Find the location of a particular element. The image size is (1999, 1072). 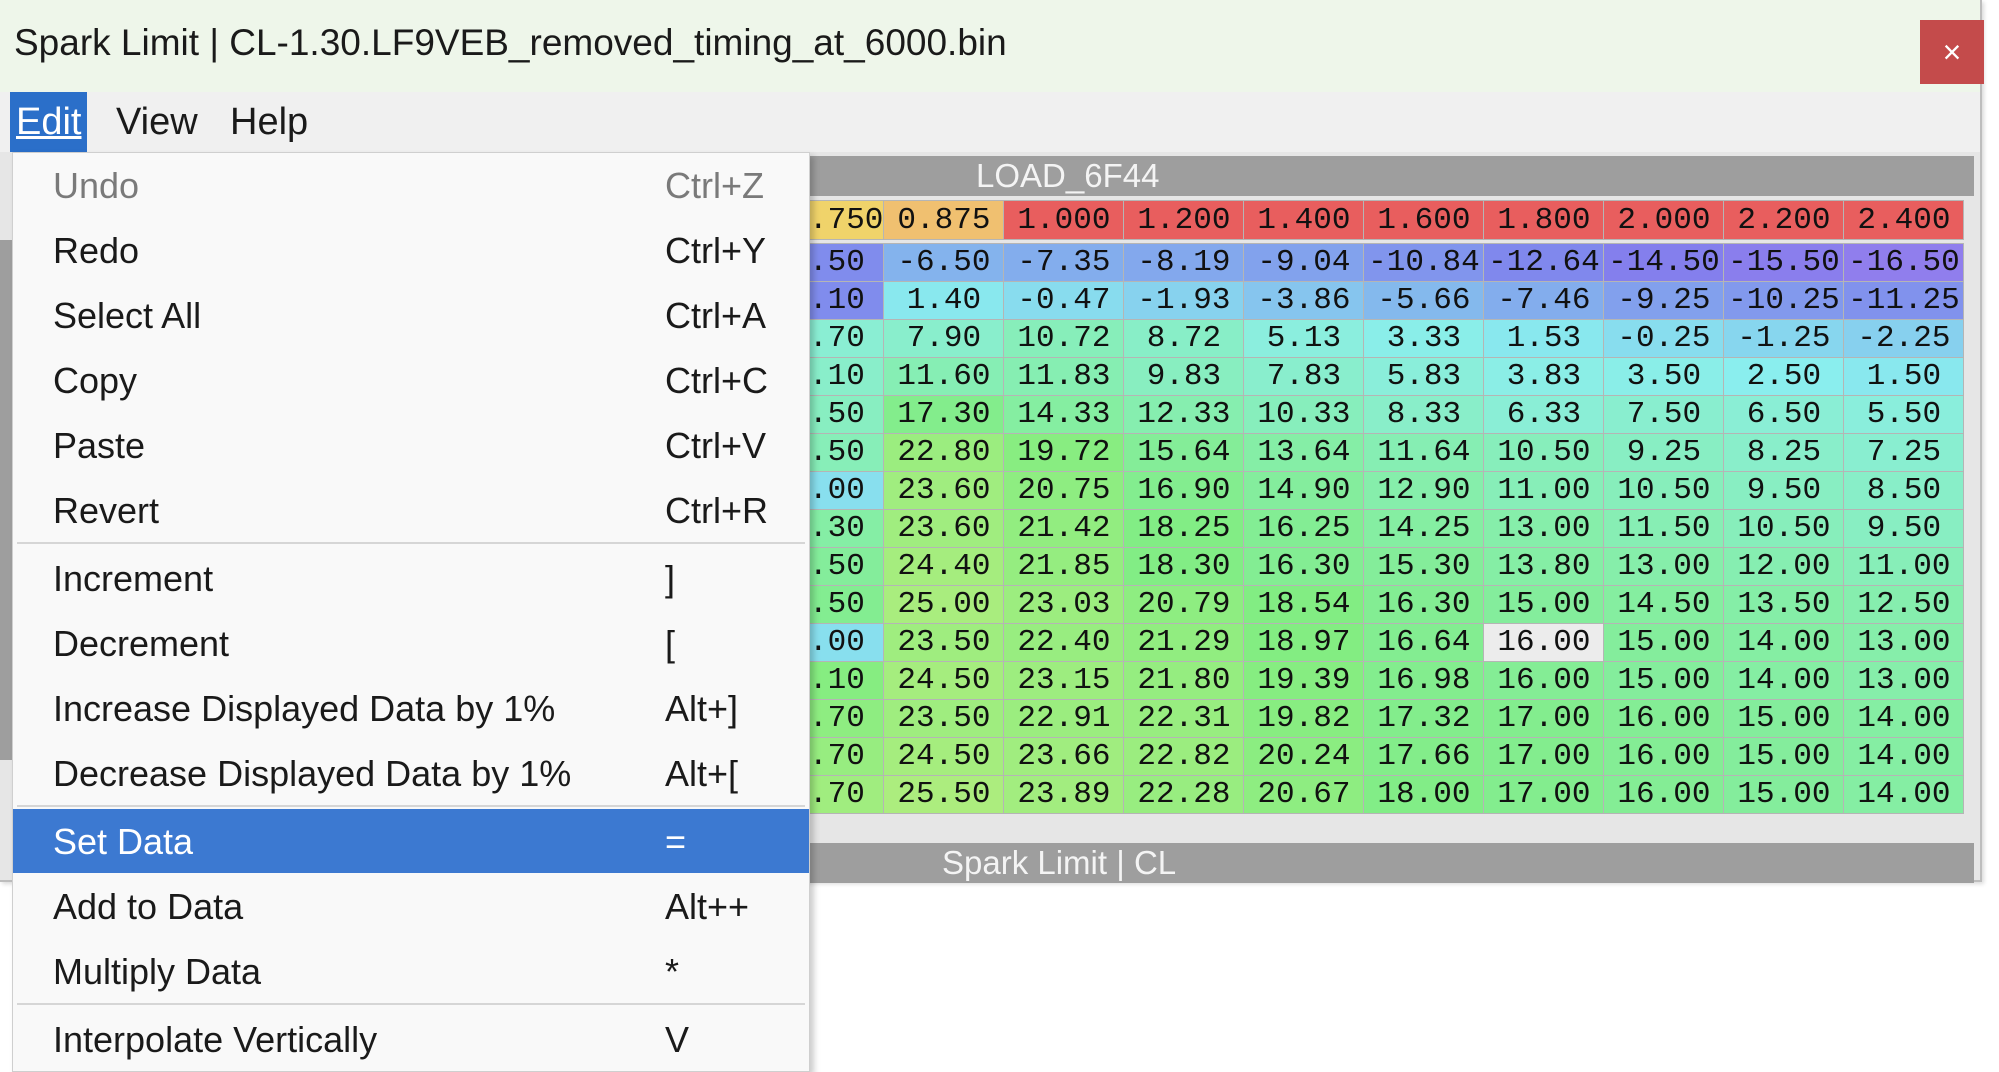

table-cell: 1.50 is located at coordinates (1904, 376).